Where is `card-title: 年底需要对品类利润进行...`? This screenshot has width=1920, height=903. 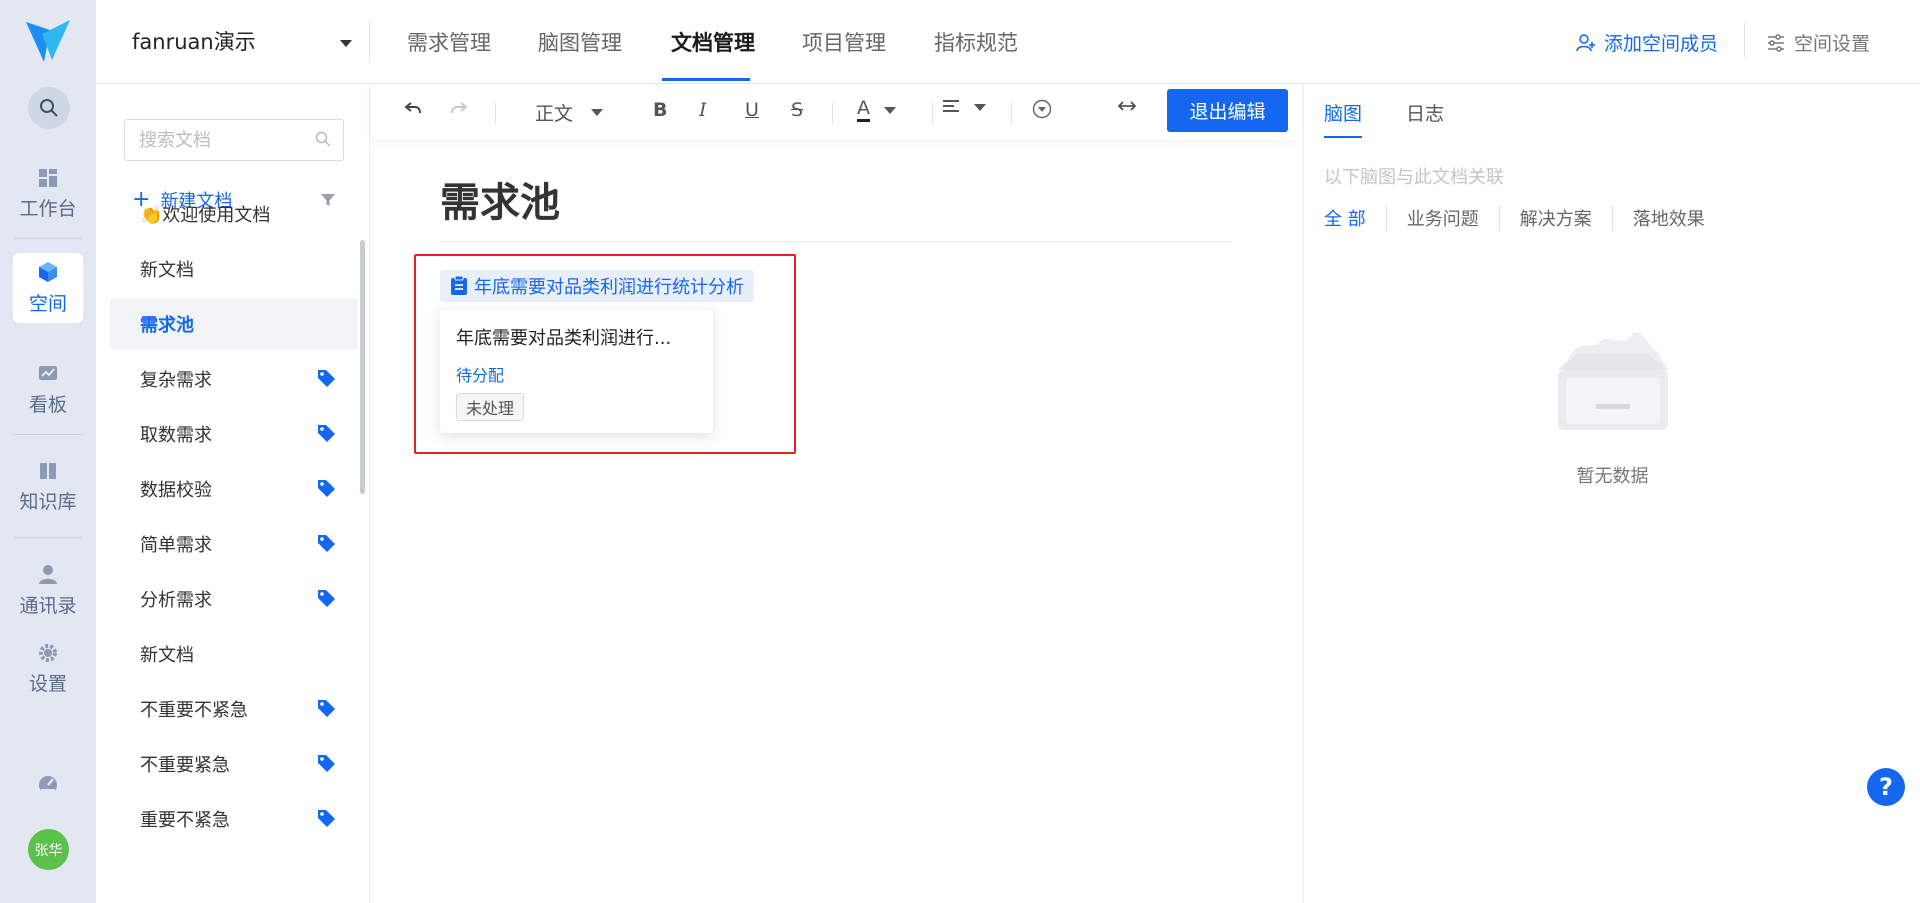
card-title: 年底需要对品类利润进行... is located at coordinates (564, 338).